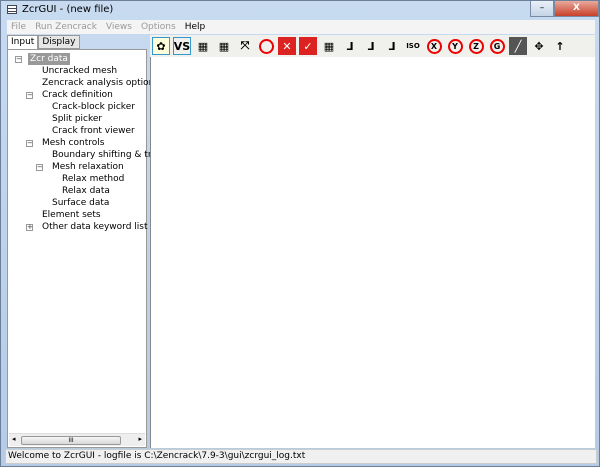 Image resolution: width=600 pixels, height=467 pixels. I want to click on menu-views: Views, so click(119, 27).